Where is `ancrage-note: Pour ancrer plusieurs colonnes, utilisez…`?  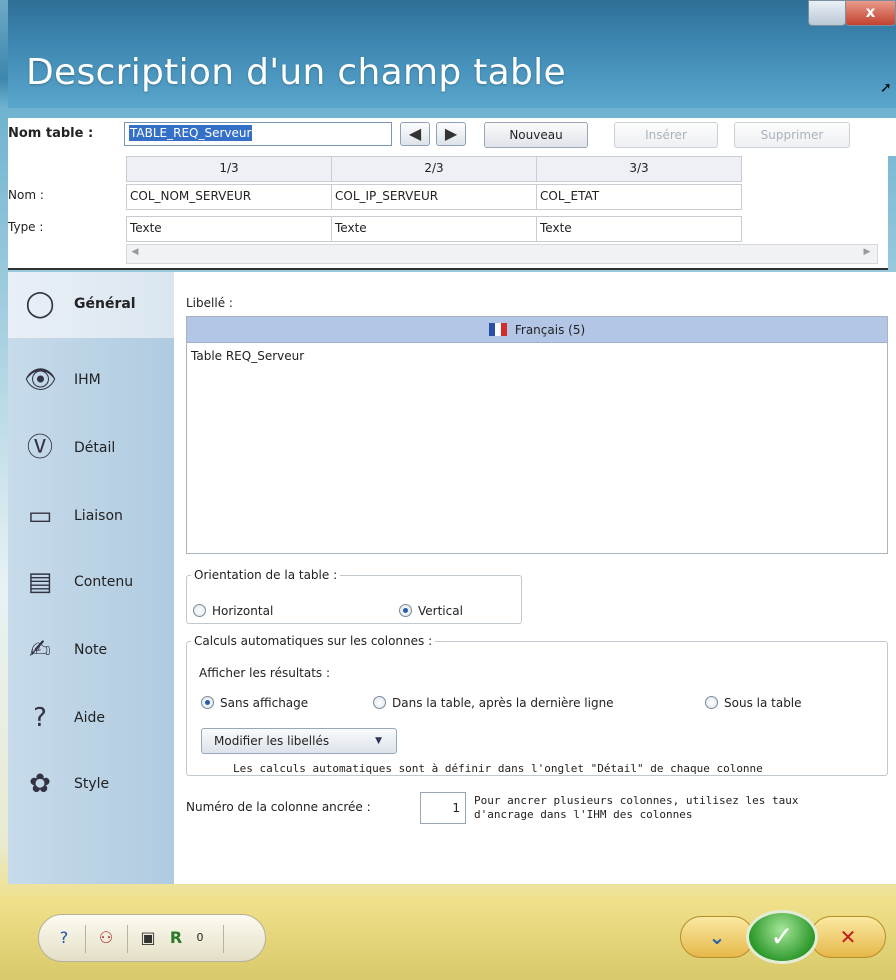
ancrage-note: Pour ancrer plusieurs colonnes, utilisez… is located at coordinates (636, 808).